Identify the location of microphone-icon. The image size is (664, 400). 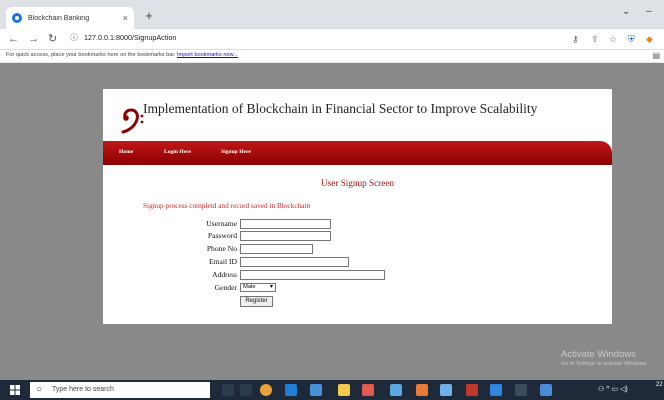
(228, 390).